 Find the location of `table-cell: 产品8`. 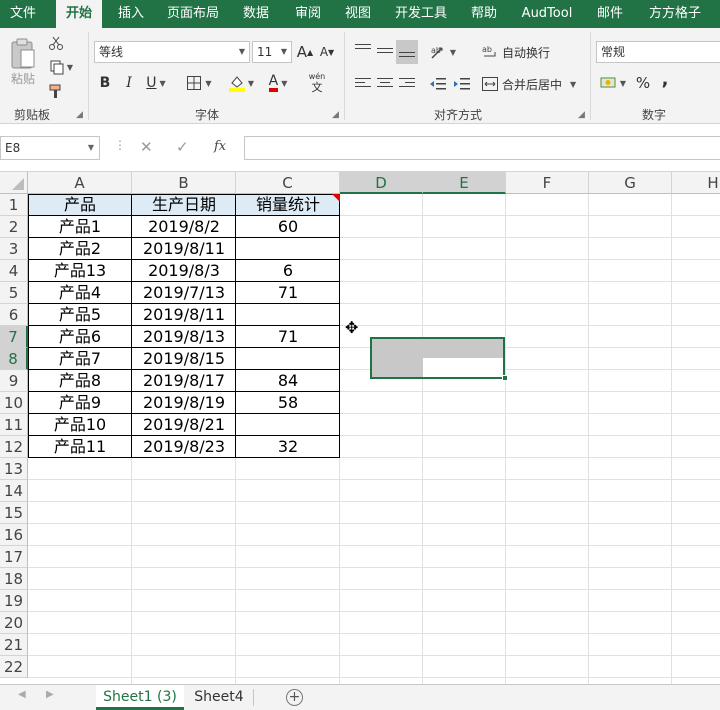

table-cell: 产品8 is located at coordinates (80, 381).